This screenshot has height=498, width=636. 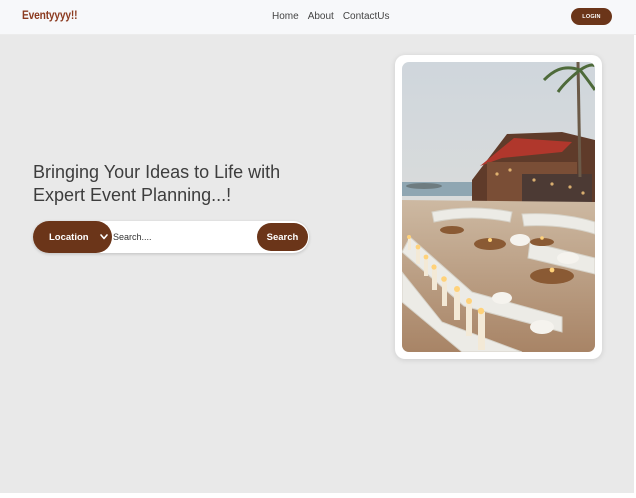 I want to click on hero-headline-line2: Expert Event Planning...!, so click(x=132, y=195).